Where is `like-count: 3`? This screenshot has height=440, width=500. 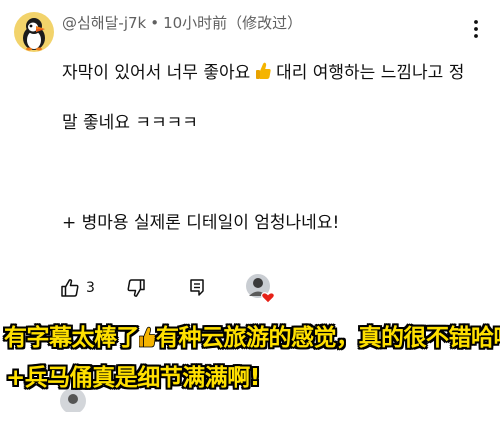 like-count: 3 is located at coordinates (90, 288).